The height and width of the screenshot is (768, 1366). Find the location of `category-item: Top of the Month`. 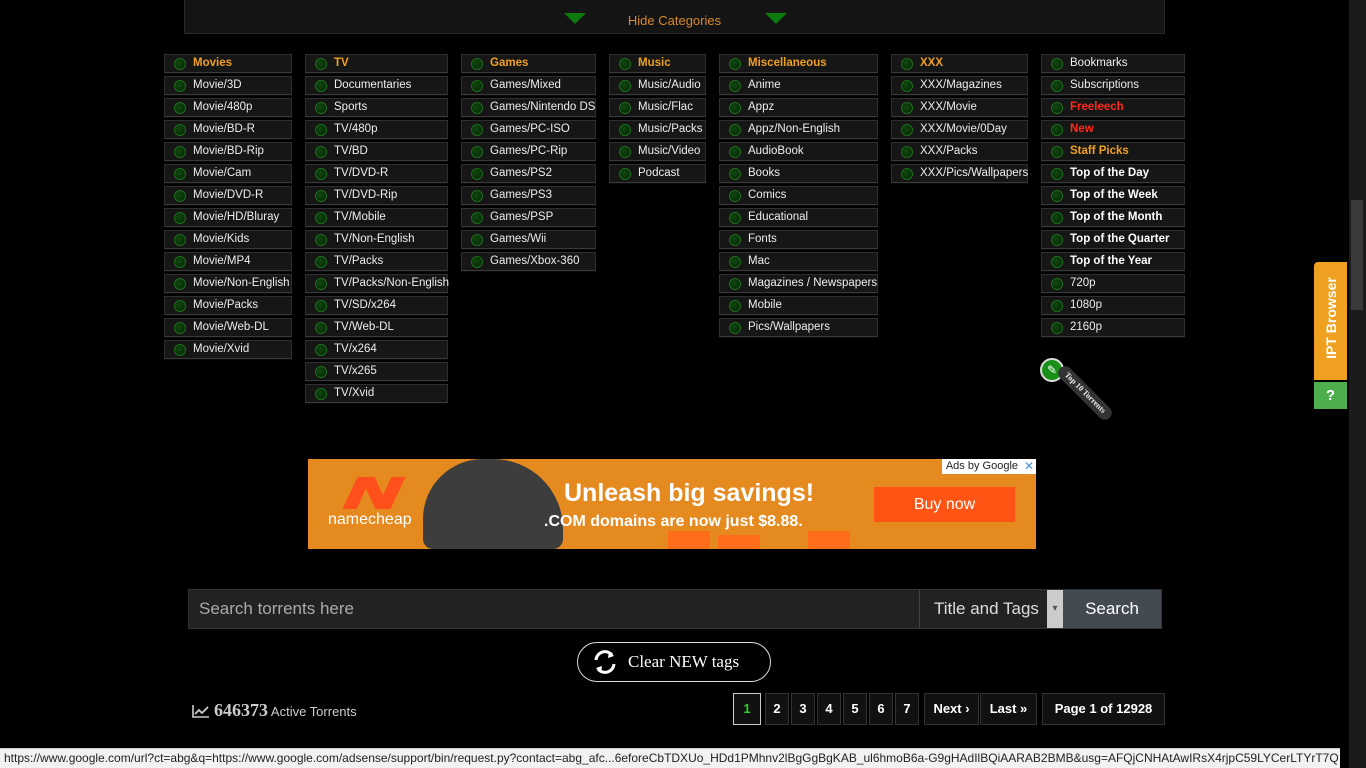

category-item: Top of the Month is located at coordinates (1113, 217).